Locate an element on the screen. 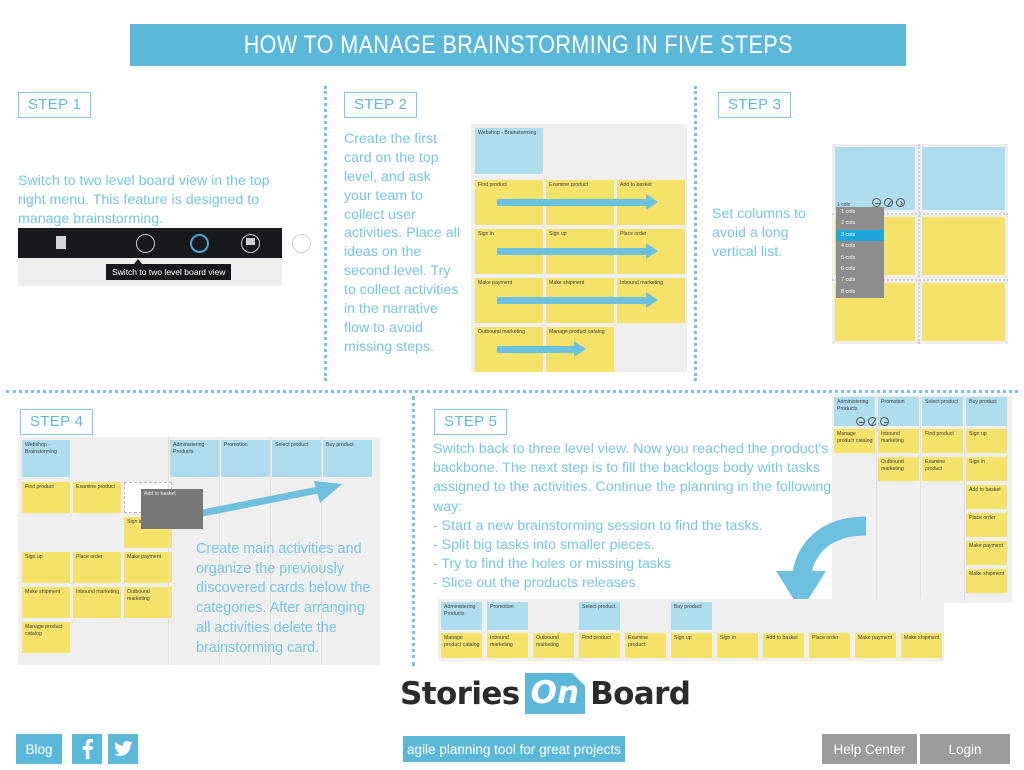 The height and width of the screenshot is (770, 1024). dropdown-option: 5 cols is located at coordinates (860, 258).